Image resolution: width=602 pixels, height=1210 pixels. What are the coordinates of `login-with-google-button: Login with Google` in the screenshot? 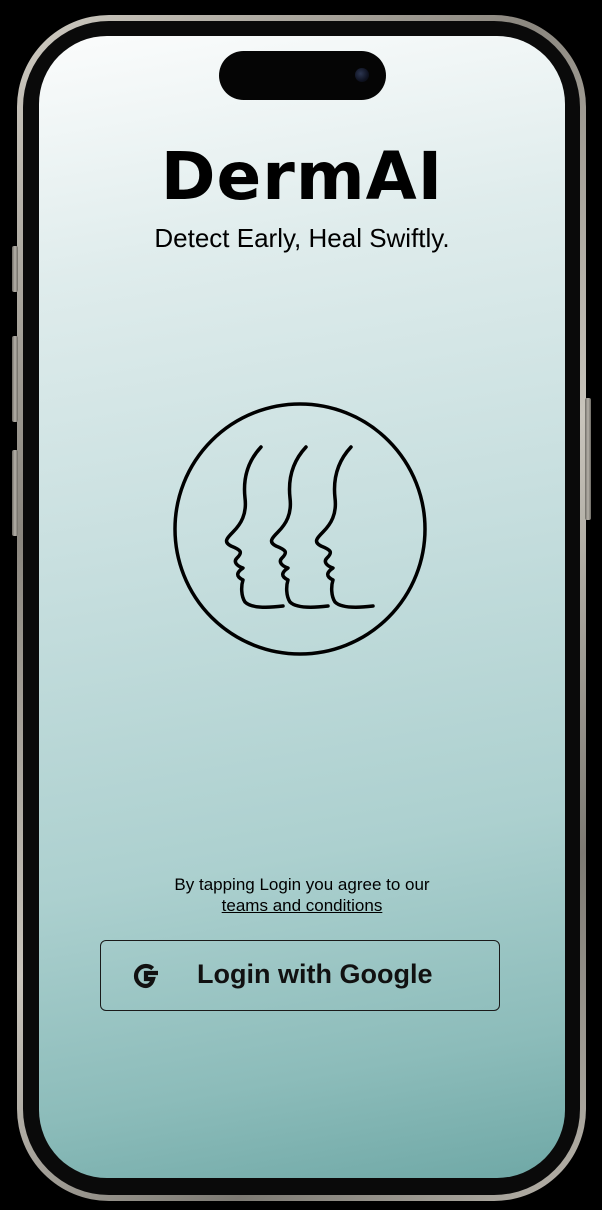 It's located at (300, 975).